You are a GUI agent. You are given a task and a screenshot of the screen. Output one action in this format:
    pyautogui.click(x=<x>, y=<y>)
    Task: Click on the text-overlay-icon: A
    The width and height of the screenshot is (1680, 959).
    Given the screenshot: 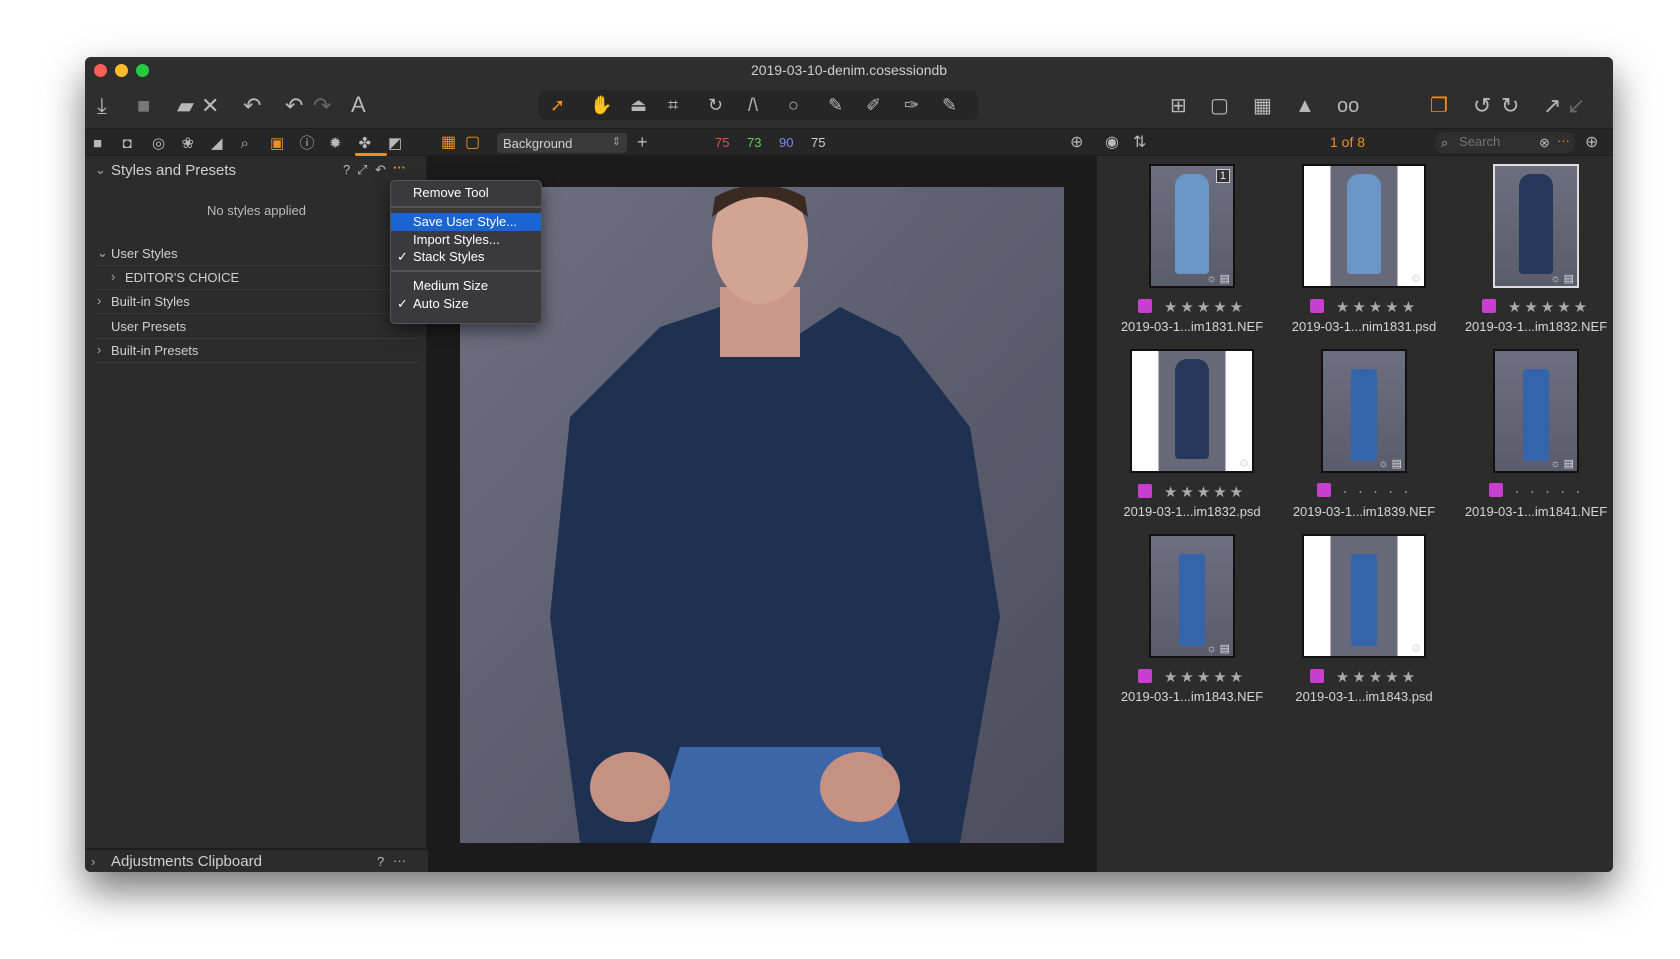 What is the action you would take?
    pyautogui.click(x=358, y=105)
    